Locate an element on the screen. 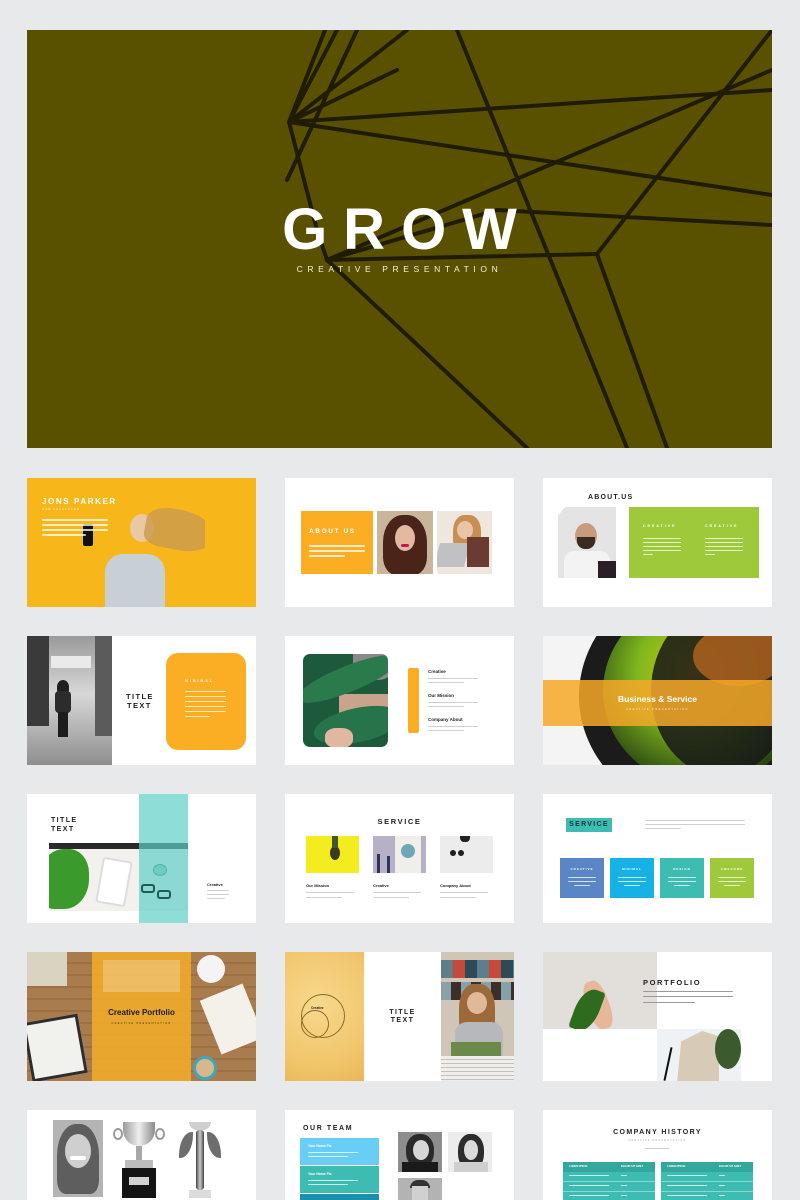  slide-title: OUR TEAM is located at coordinates (328, 1128).